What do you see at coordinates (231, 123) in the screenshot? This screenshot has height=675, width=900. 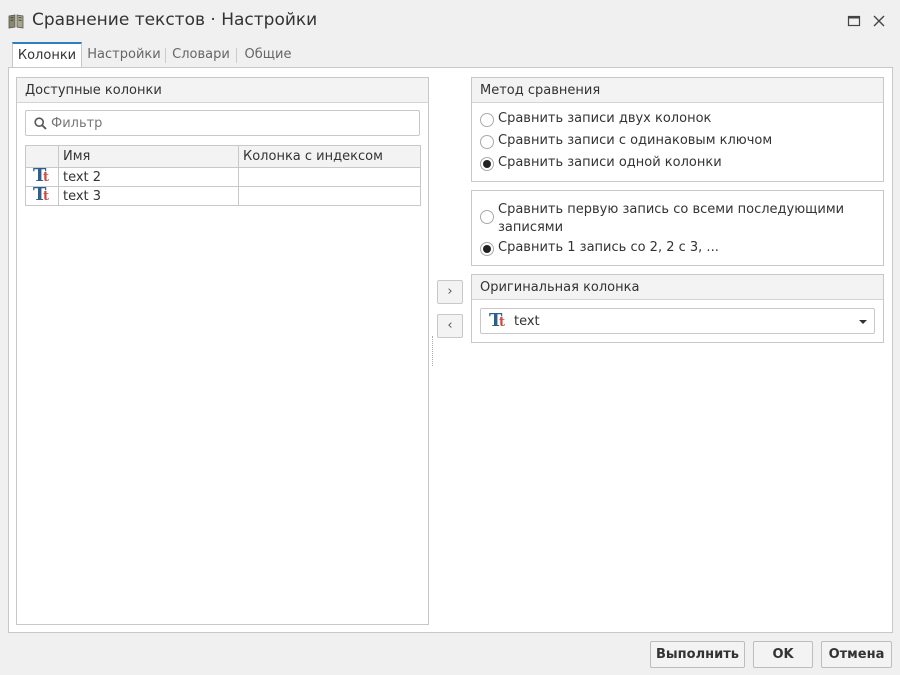 I see `filter-input` at bounding box center [231, 123].